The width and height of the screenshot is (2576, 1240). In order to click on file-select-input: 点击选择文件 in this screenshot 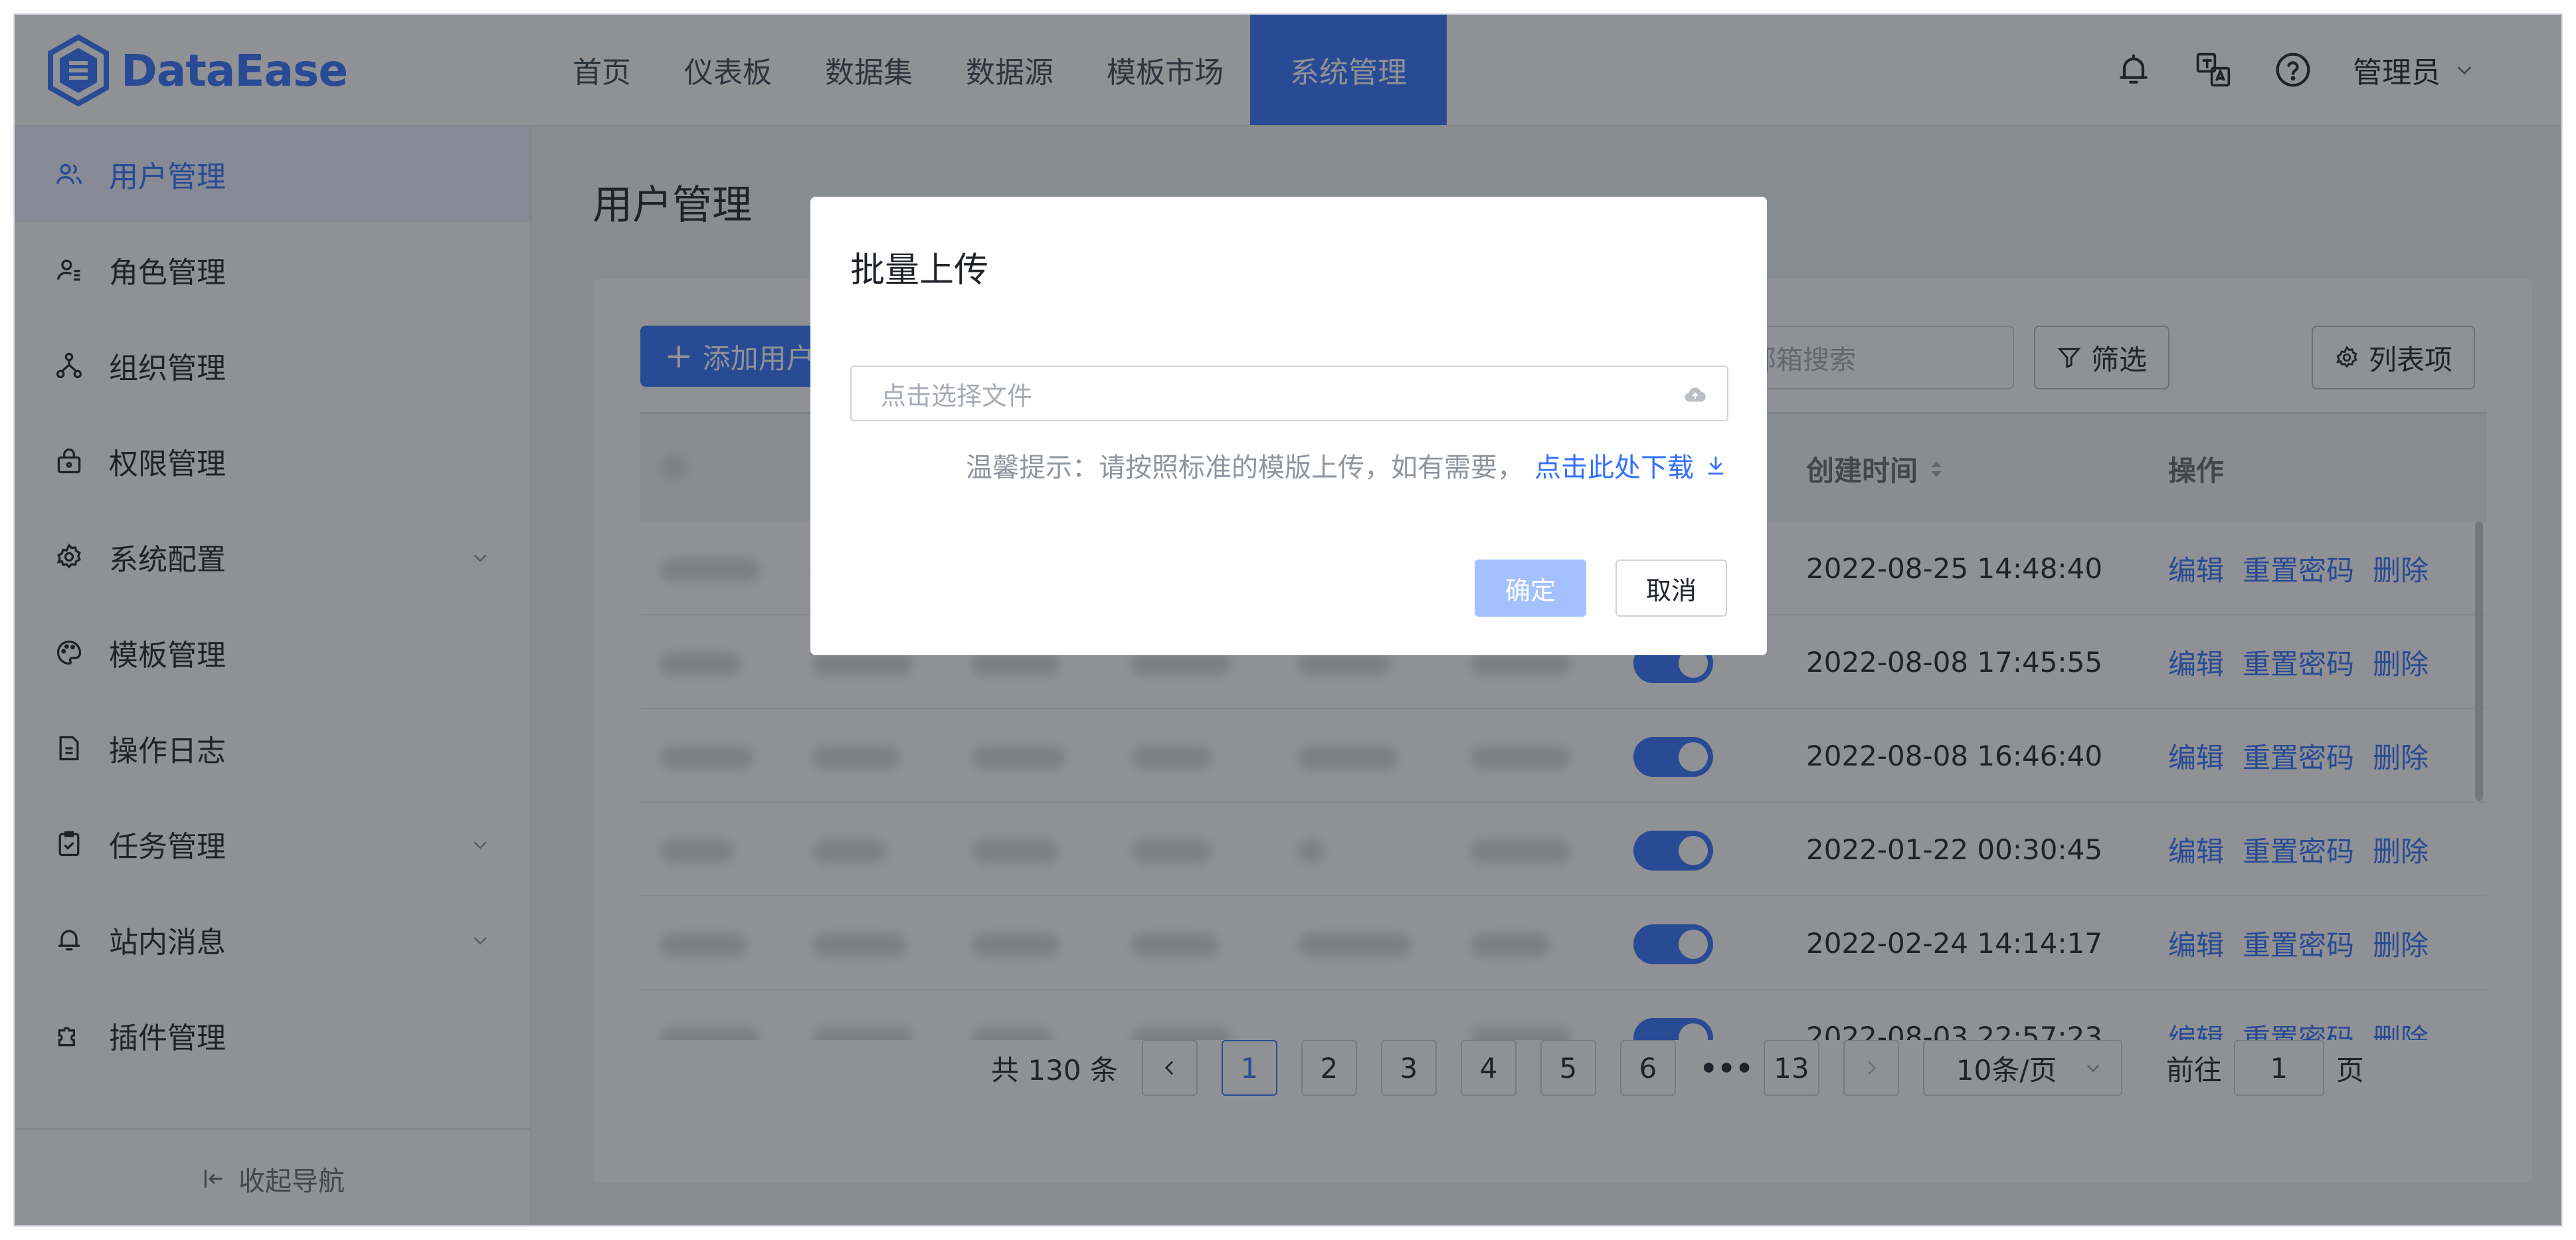, I will do `click(1289, 393)`.